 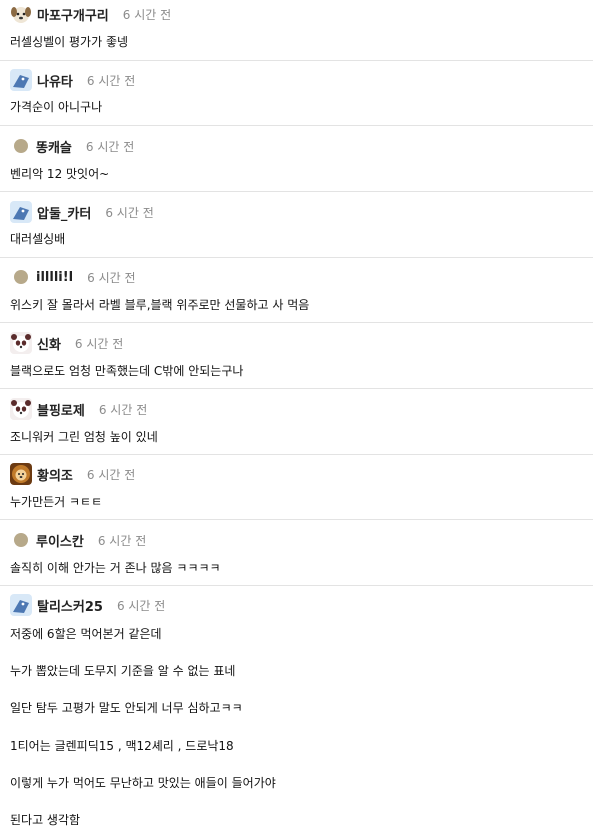 I want to click on username: illlli!l, so click(x=54, y=277).